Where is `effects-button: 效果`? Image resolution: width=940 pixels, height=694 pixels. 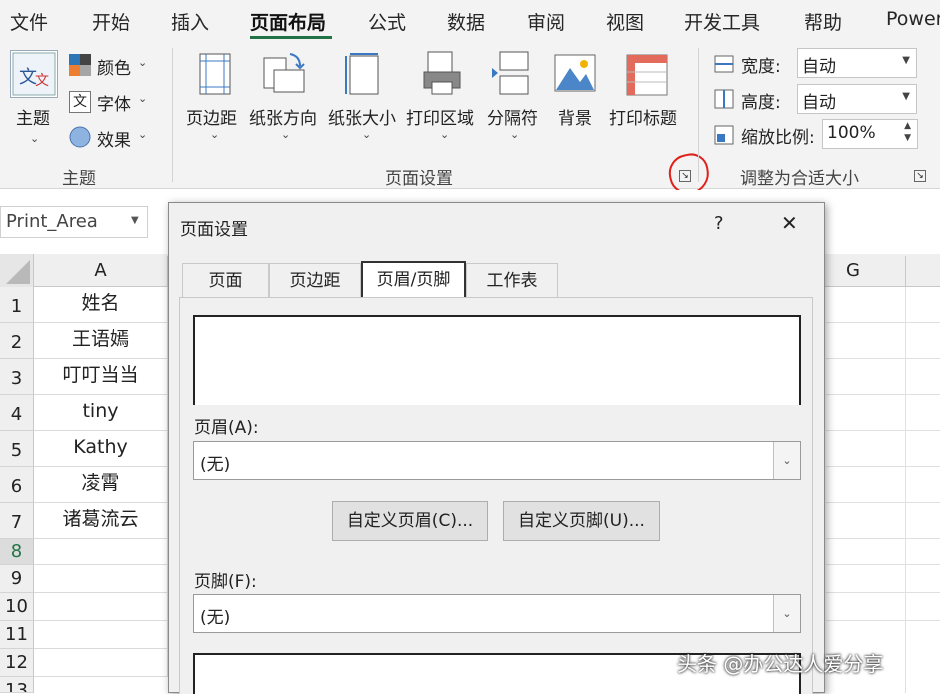 effects-button: 效果 is located at coordinates (114, 138).